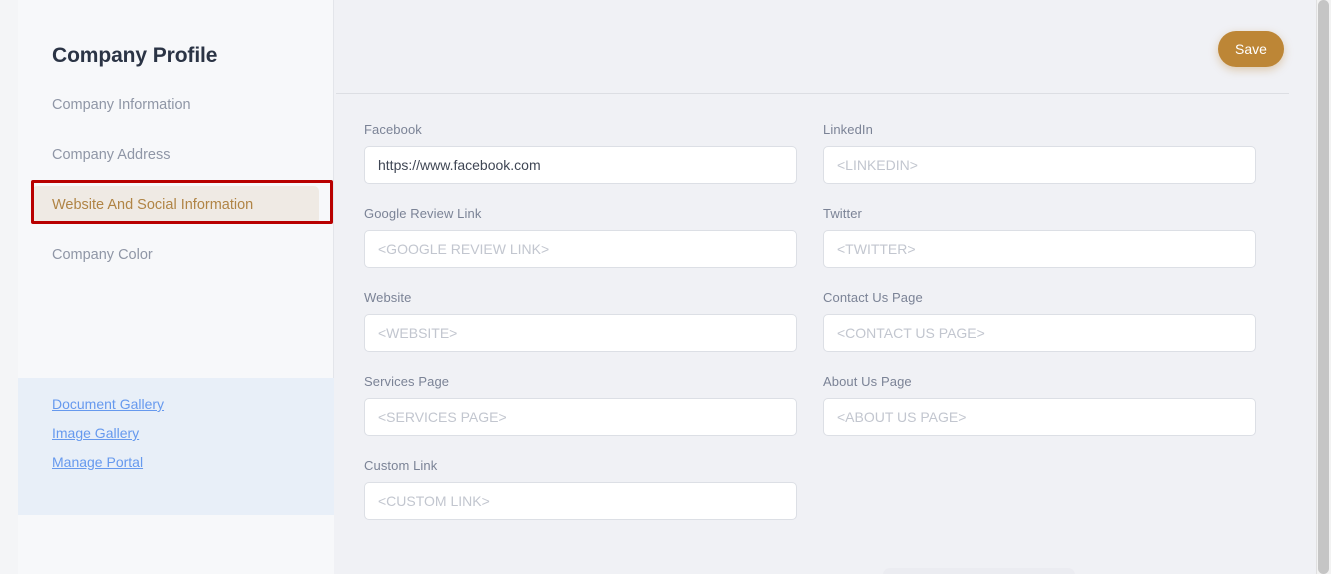 This screenshot has height=574, width=1331. Describe the element at coordinates (848, 129) in the screenshot. I see `field-label-linkedin: LinkedIn` at that location.